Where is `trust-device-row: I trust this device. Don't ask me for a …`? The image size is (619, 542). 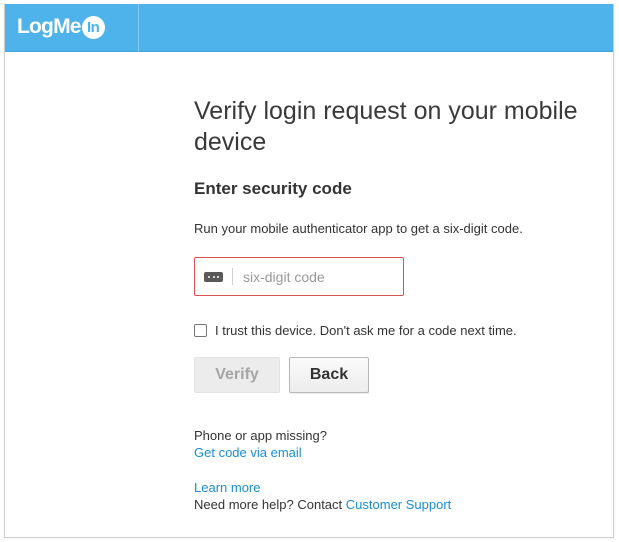
trust-device-row: I trust this device. Don't ask me for a … is located at coordinates (355, 330).